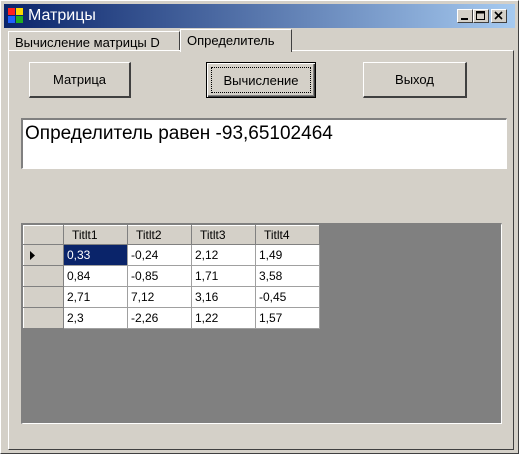 The image size is (519, 454). What do you see at coordinates (223, 297) in the screenshot?
I see `grid-cell: 3,16` at bounding box center [223, 297].